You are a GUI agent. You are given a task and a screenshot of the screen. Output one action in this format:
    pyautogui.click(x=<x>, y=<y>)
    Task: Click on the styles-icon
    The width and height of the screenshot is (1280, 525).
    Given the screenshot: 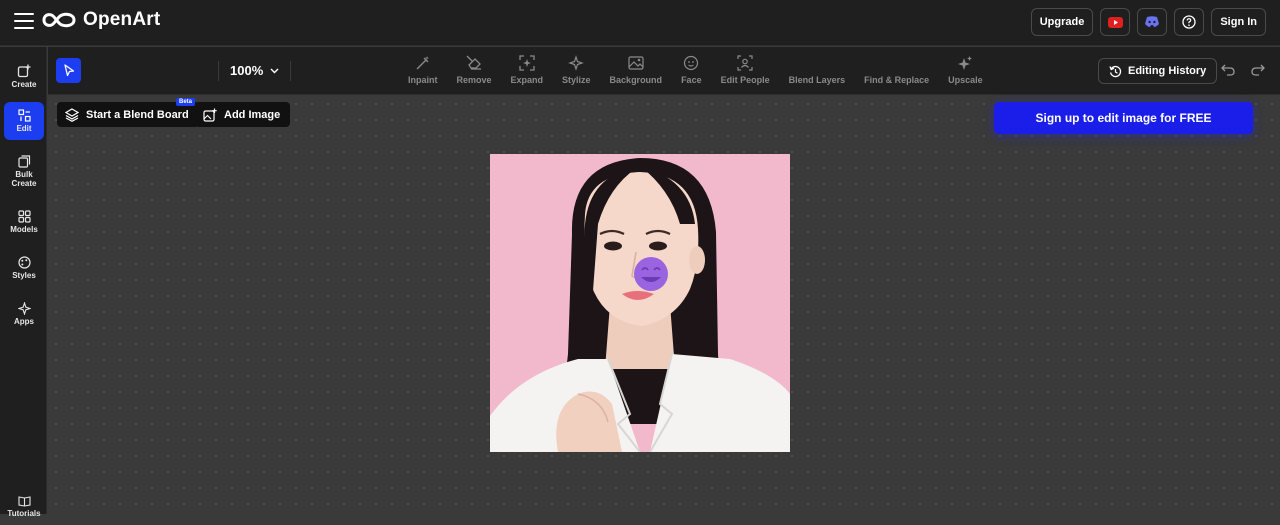 What is the action you would take?
    pyautogui.click(x=24, y=262)
    